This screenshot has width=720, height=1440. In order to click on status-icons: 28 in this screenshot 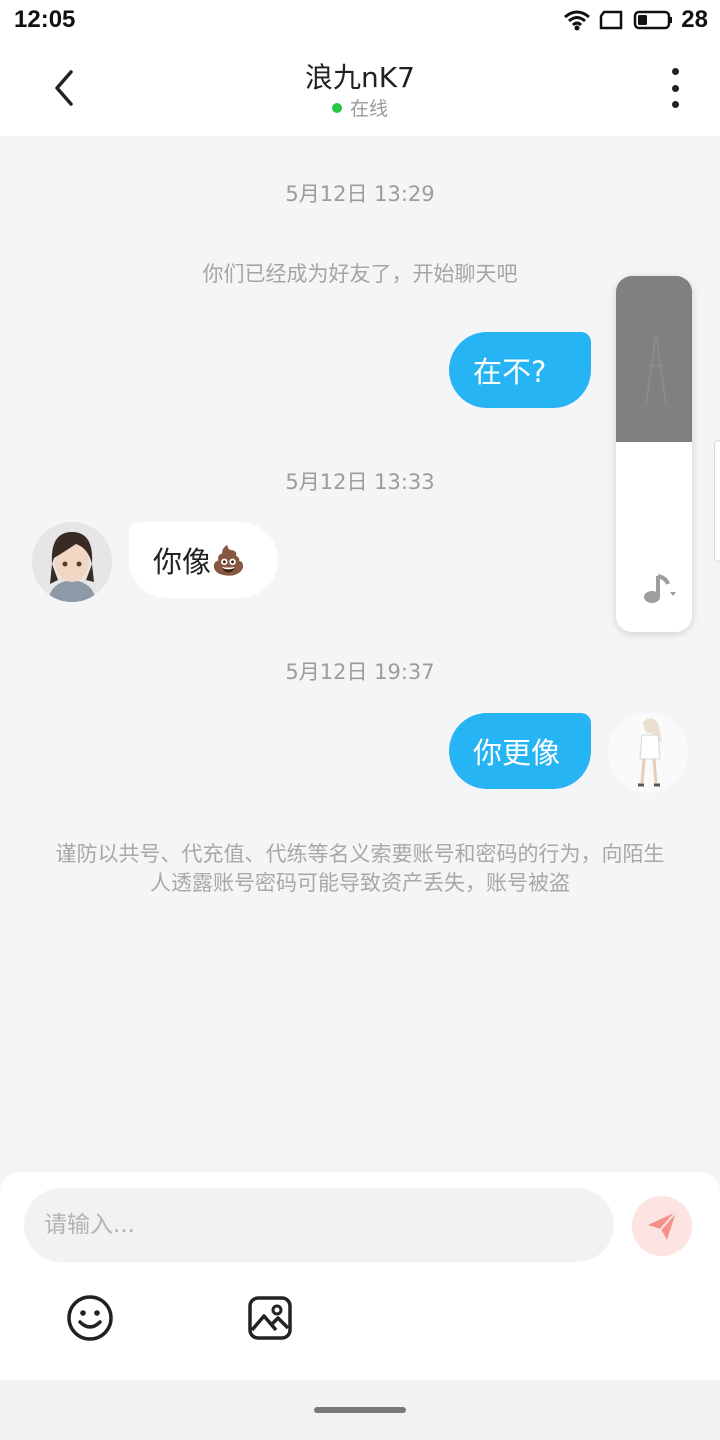, I will do `click(635, 20)`.